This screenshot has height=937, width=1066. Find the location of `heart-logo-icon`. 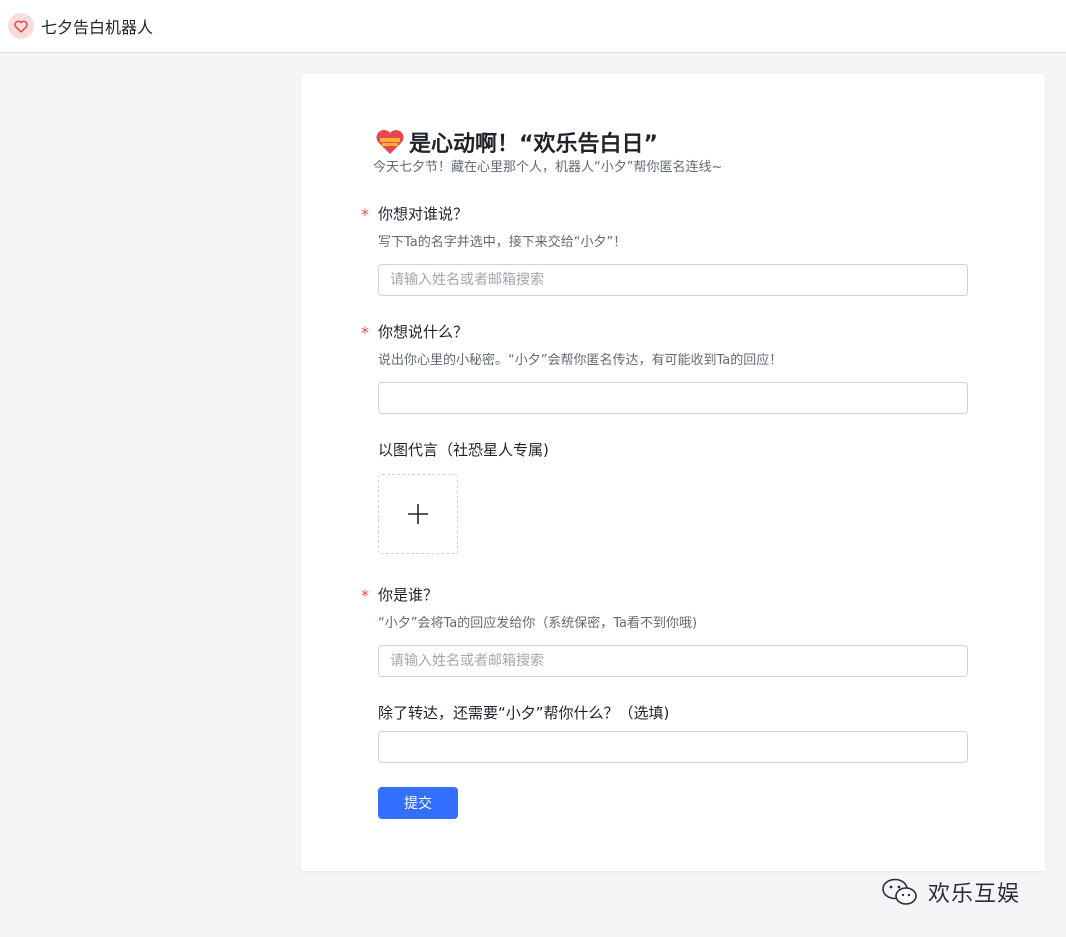

heart-logo-icon is located at coordinates (21, 26).